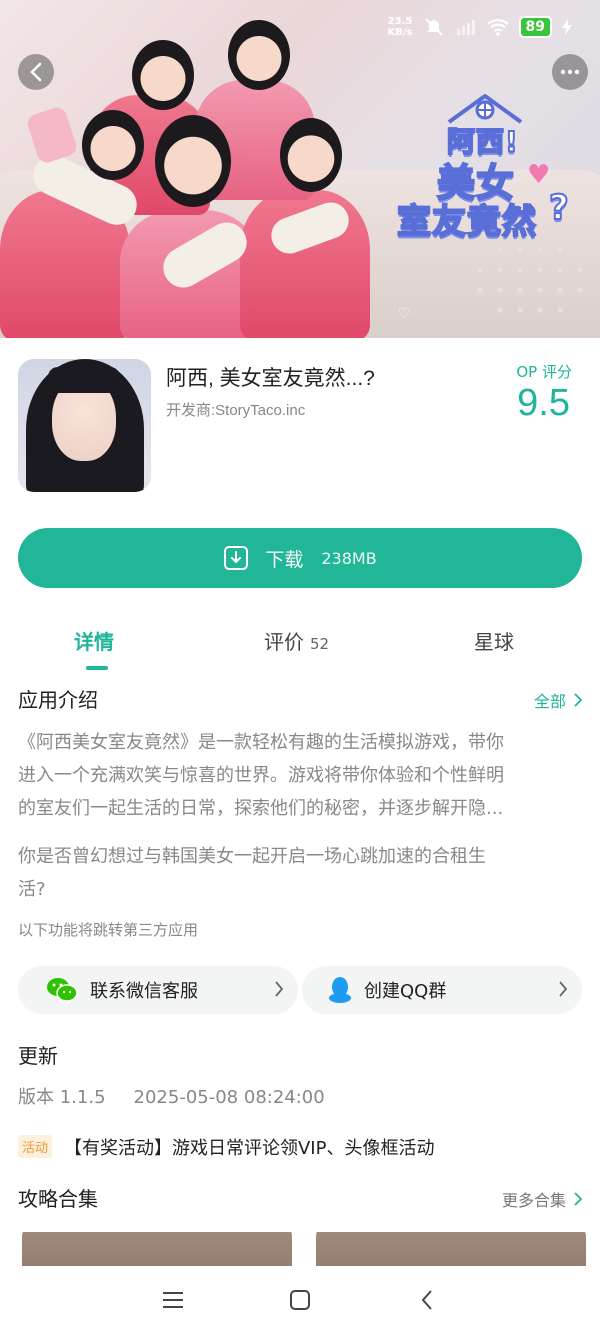 The width and height of the screenshot is (600, 1333). Describe the element at coordinates (442, 990) in the screenshot. I see `qq-group-button: 创建QQ群` at that location.